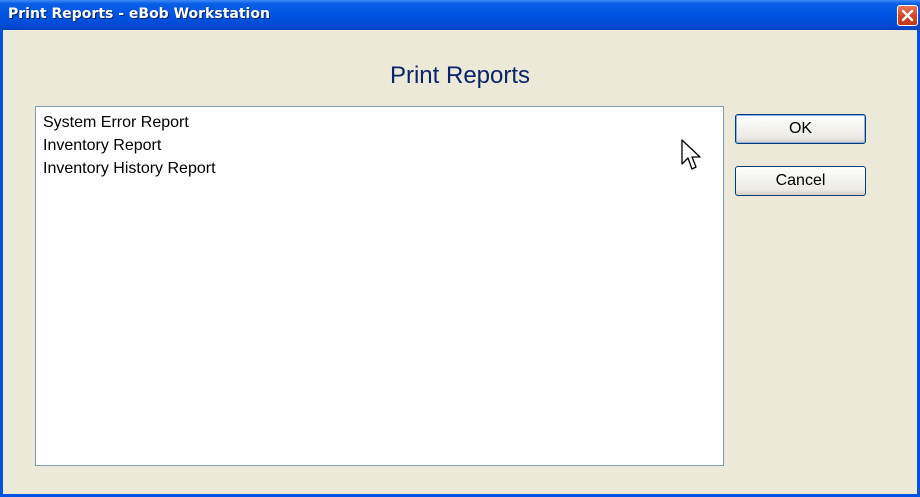 The height and width of the screenshot is (497, 920). I want to click on close-icon, so click(907, 15).